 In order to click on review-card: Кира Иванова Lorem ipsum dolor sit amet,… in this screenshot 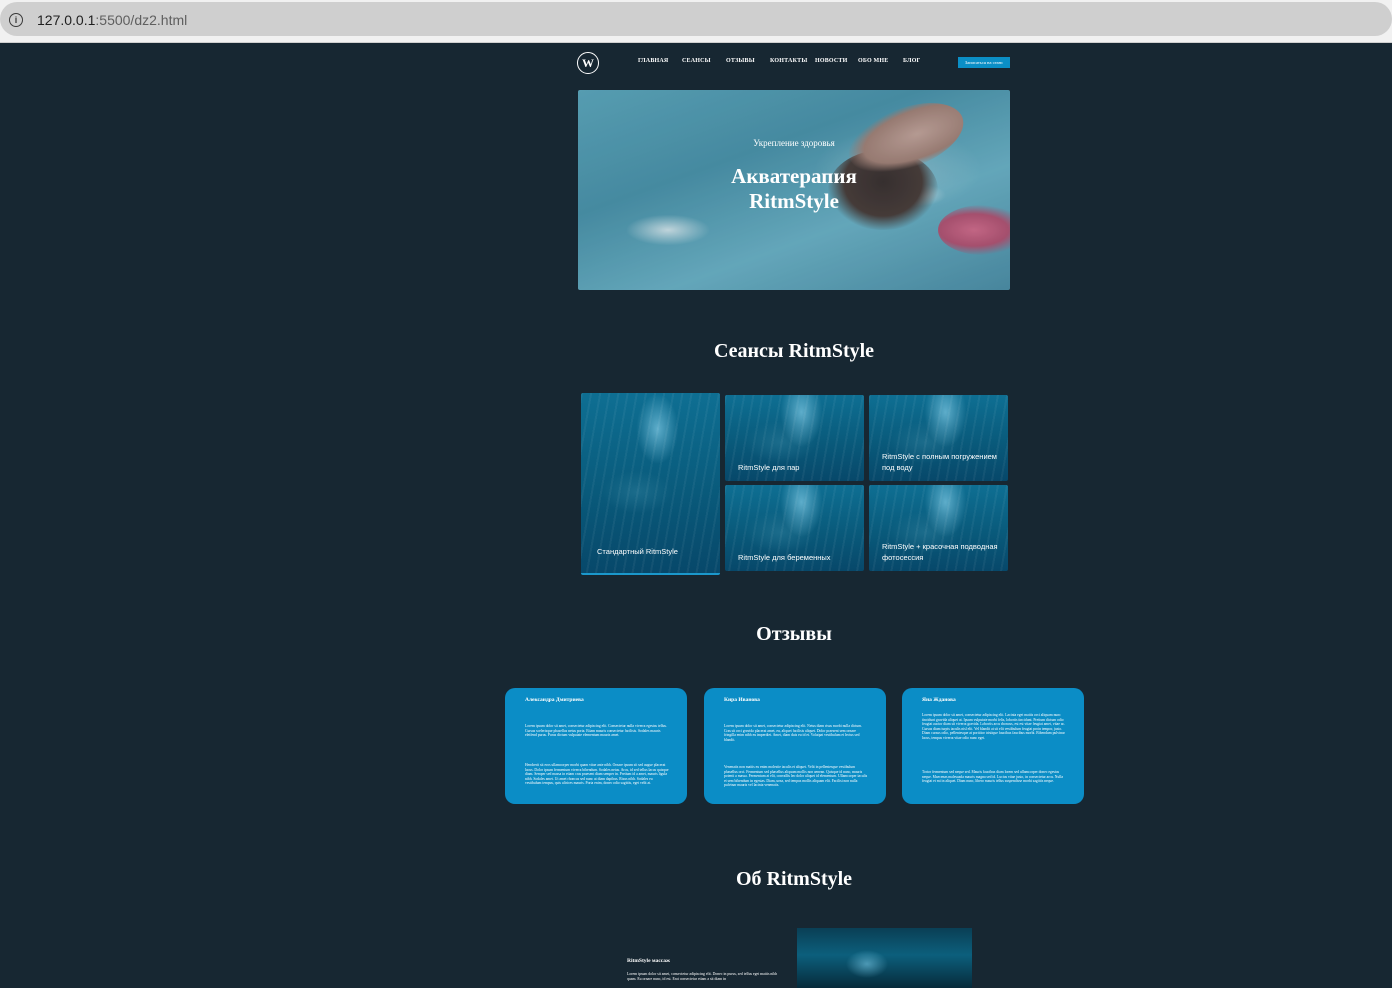, I will do `click(795, 746)`.